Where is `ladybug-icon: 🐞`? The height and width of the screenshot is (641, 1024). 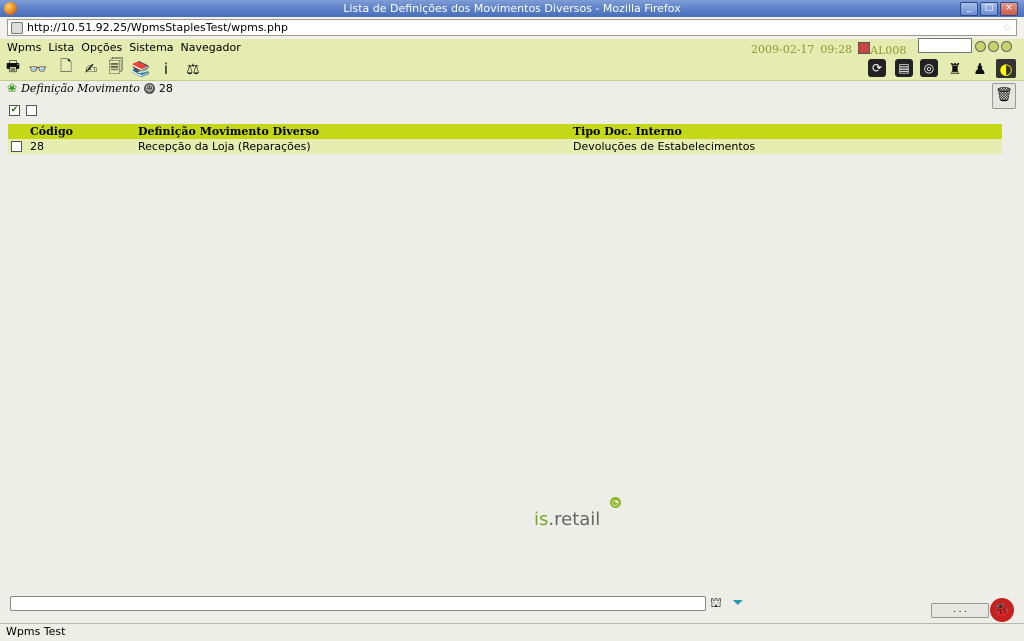
ladybug-icon: 🐞 is located at coordinates (1002, 610).